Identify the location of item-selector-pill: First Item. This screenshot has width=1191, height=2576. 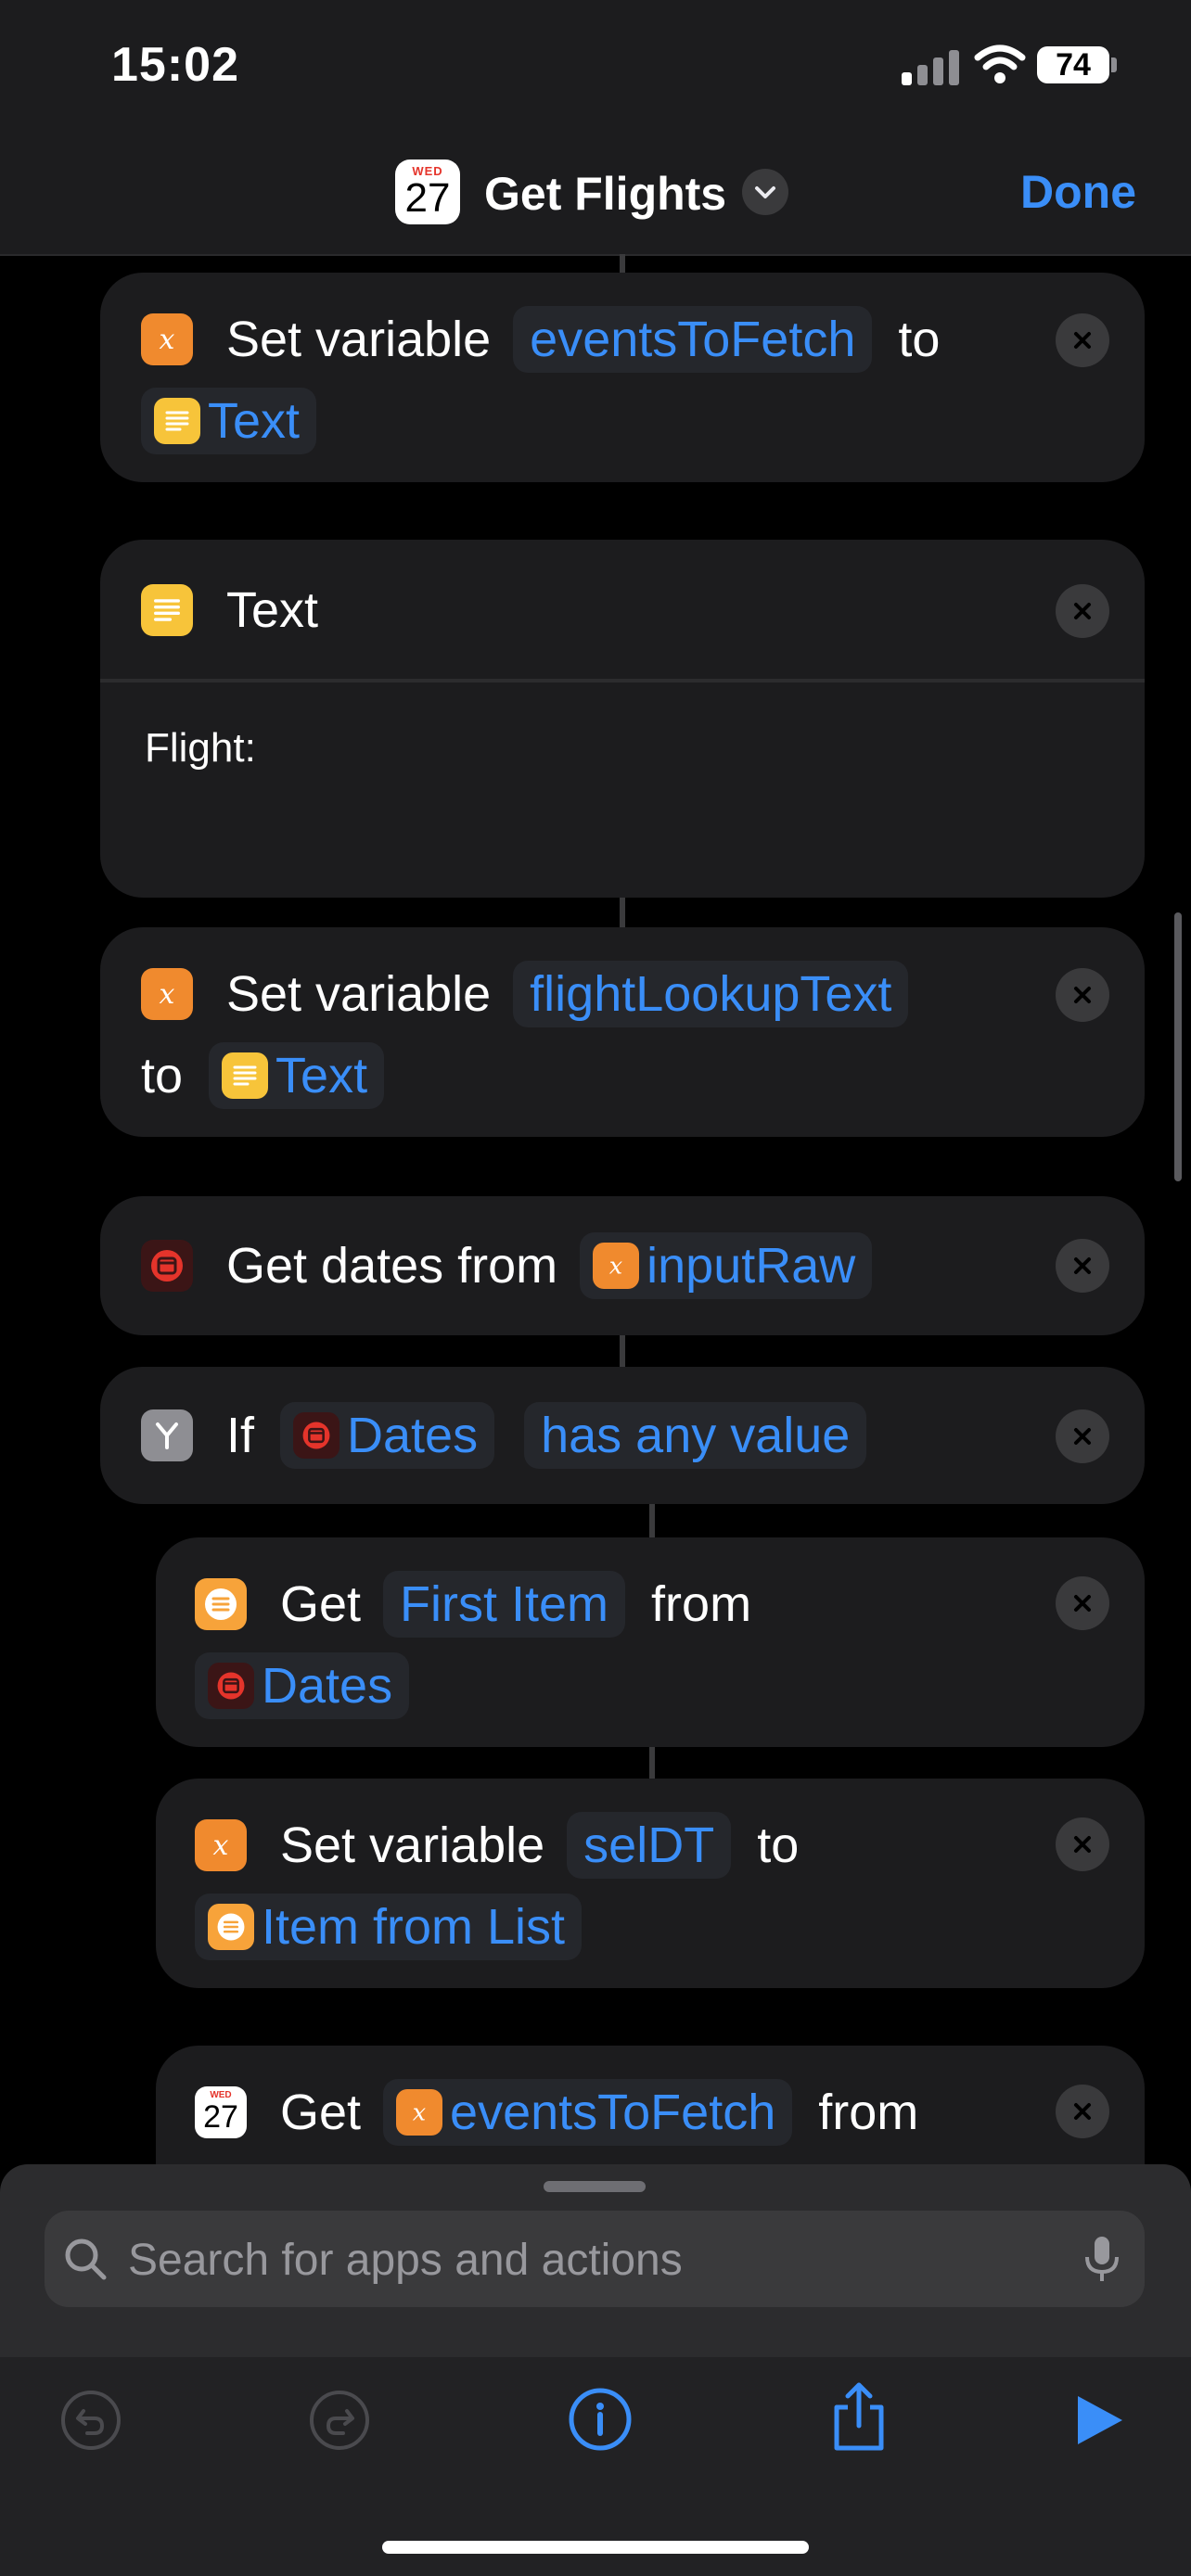
(504, 1605).